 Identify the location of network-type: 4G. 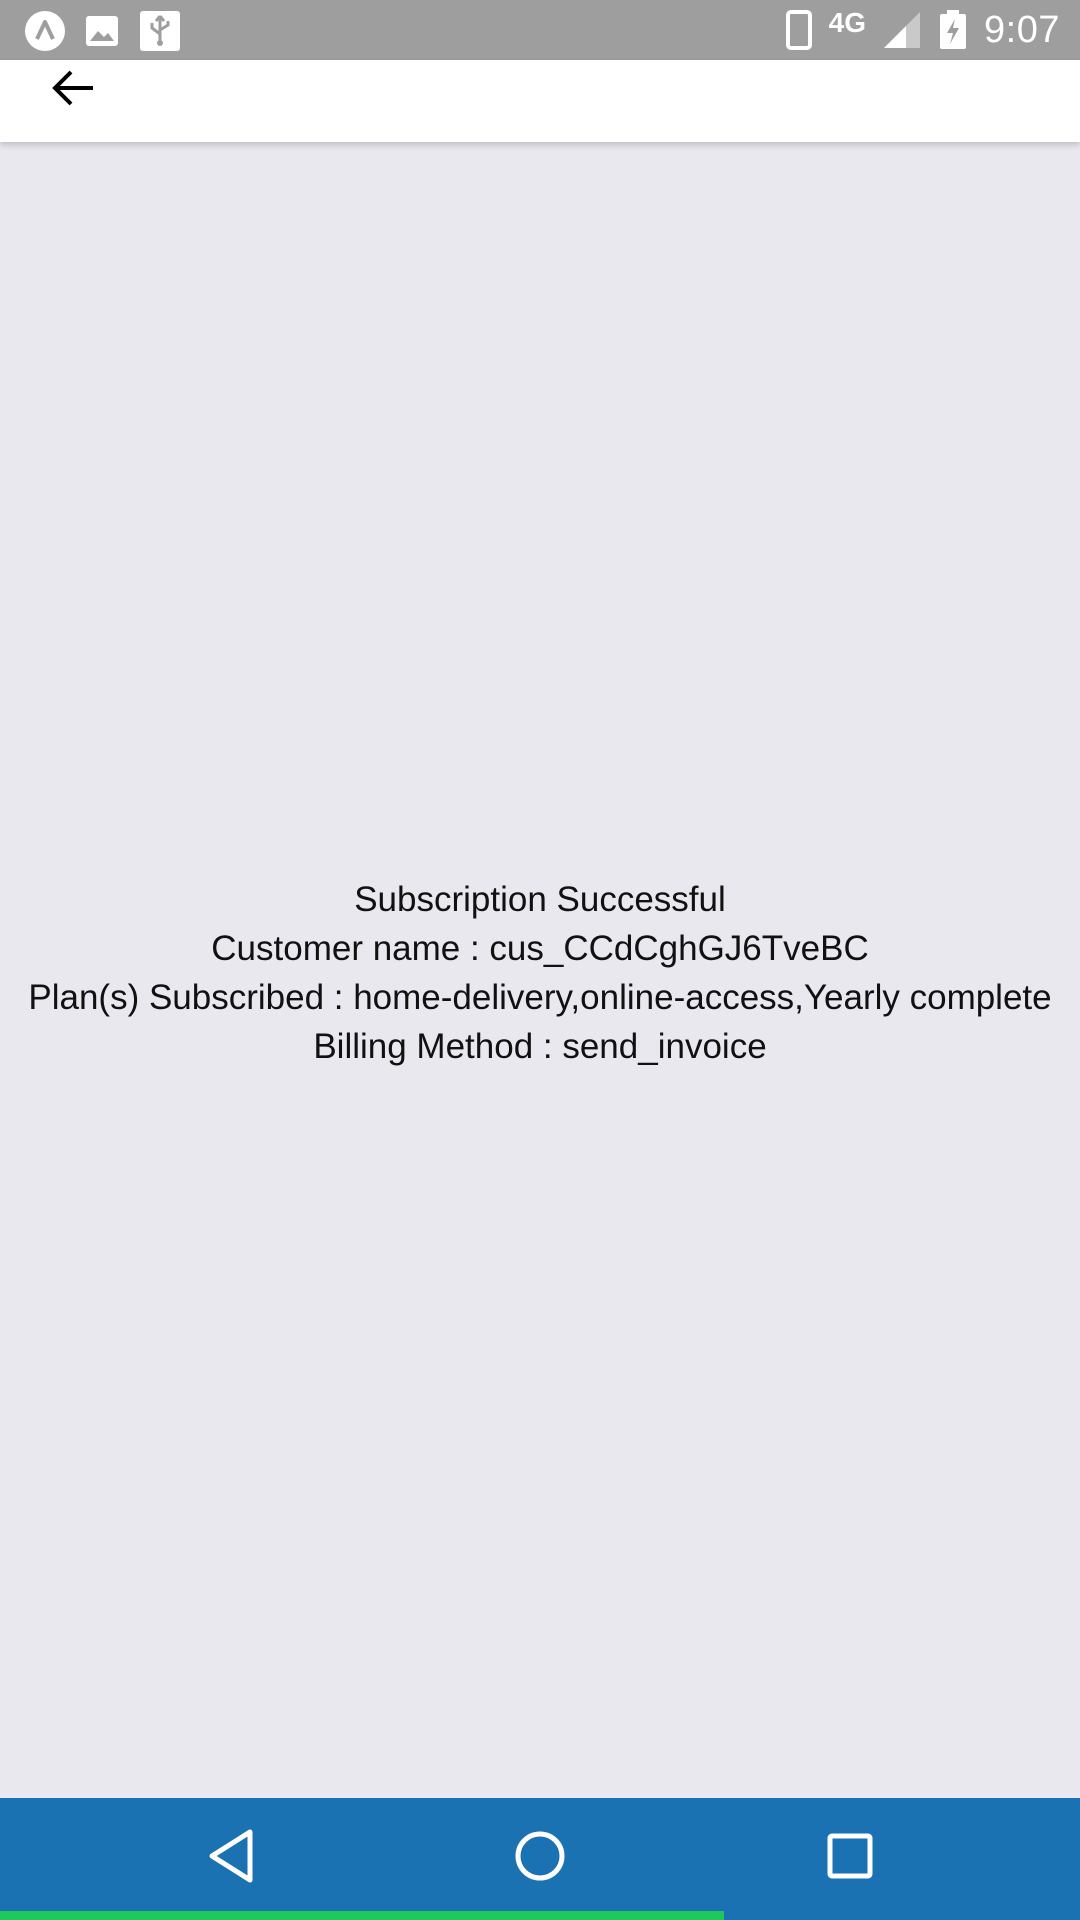
(847, 22).